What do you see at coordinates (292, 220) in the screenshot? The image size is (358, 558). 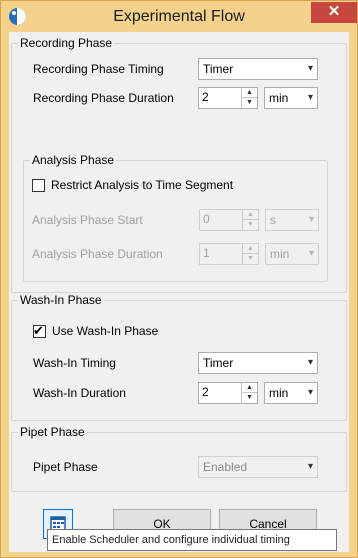 I see `analysis-start-unit-select: s ▾` at bounding box center [292, 220].